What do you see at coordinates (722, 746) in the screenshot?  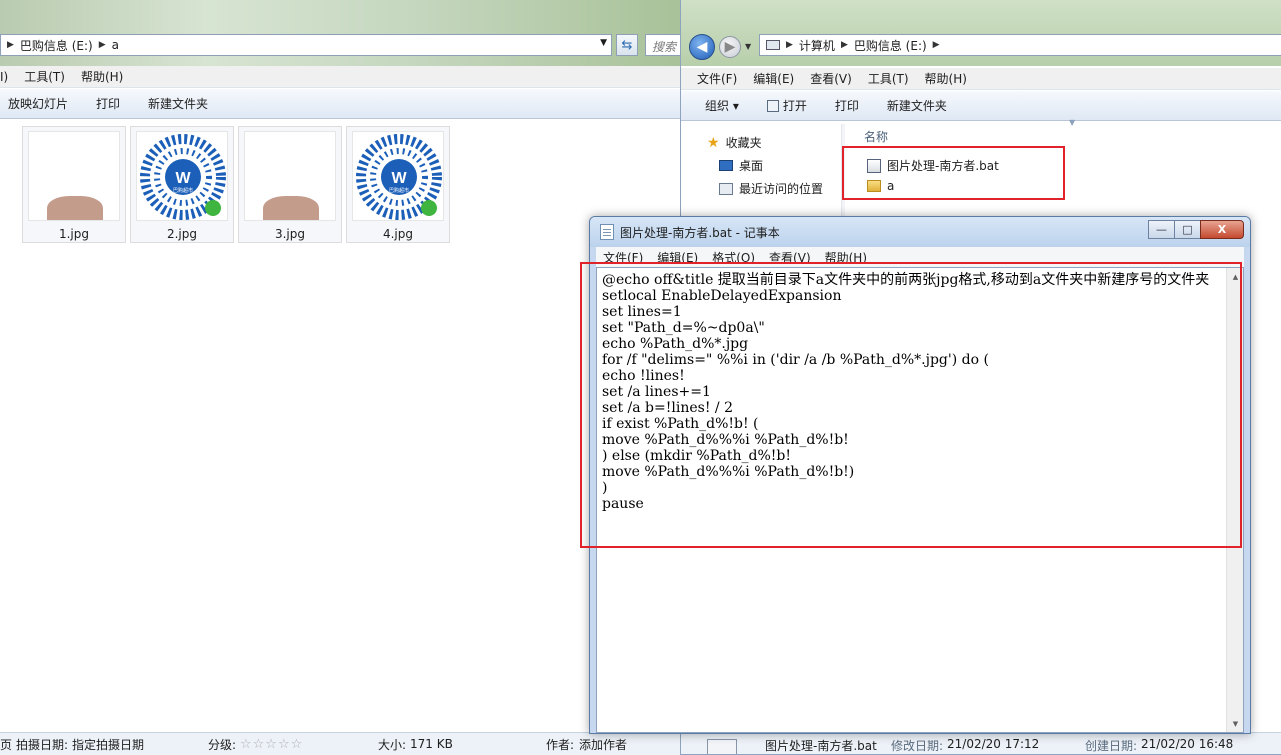 I see `bat-file-large-icon` at bounding box center [722, 746].